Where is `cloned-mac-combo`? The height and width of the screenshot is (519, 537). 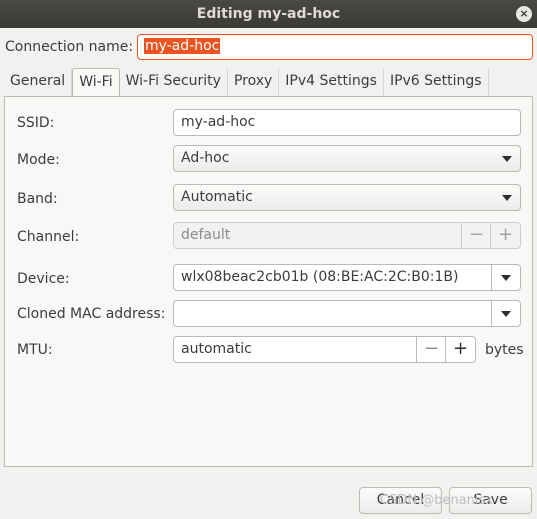 cloned-mac-combo is located at coordinates (347, 313).